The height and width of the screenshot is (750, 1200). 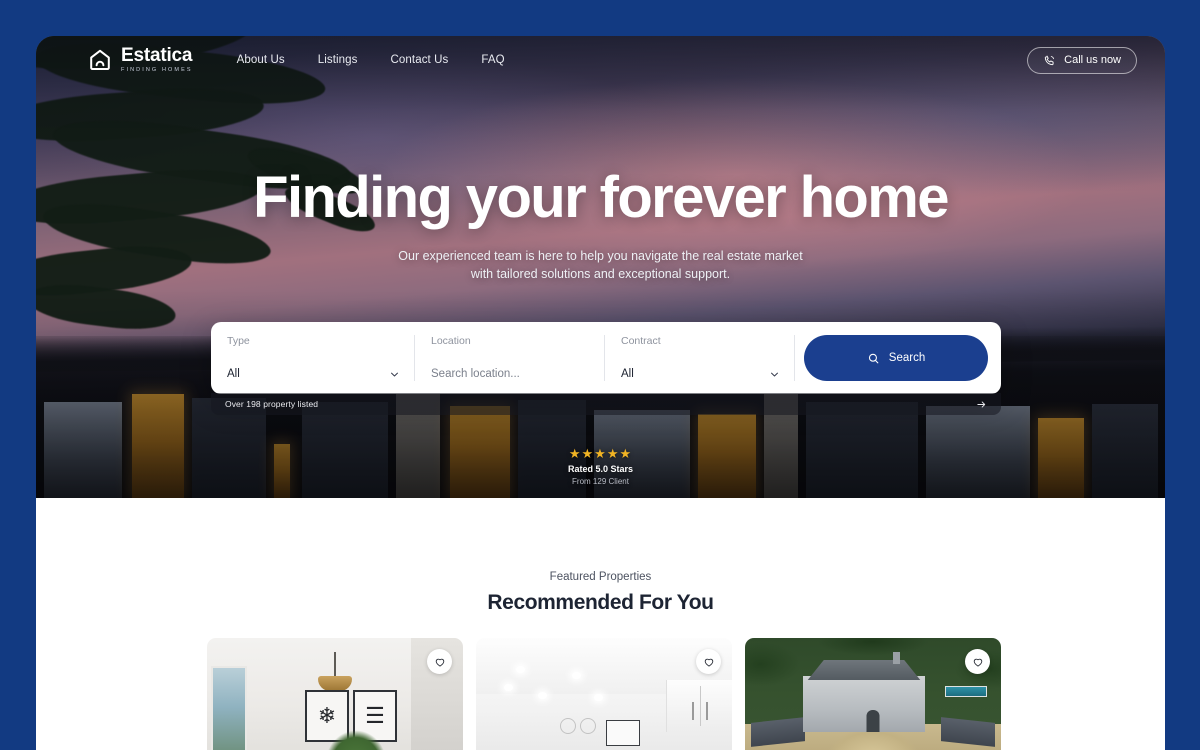 I want to click on mansion-chimney, so click(x=896, y=658).